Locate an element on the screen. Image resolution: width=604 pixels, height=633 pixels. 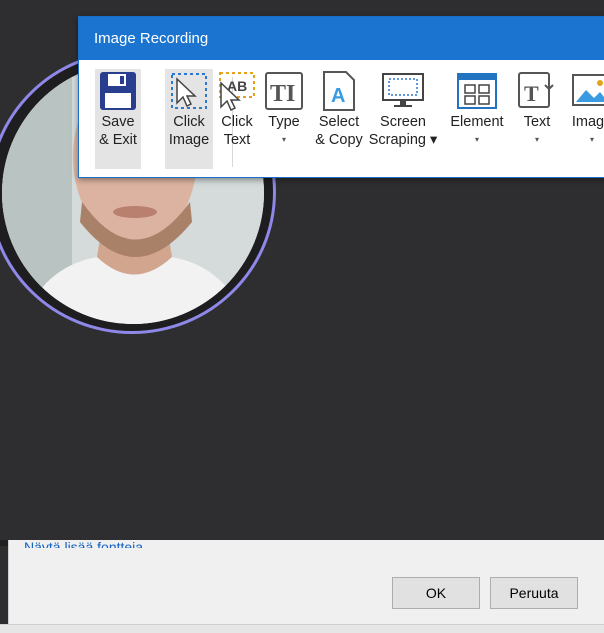
screen-scraping-button: Screen Scraping ▾ is located at coordinates (403, 119).